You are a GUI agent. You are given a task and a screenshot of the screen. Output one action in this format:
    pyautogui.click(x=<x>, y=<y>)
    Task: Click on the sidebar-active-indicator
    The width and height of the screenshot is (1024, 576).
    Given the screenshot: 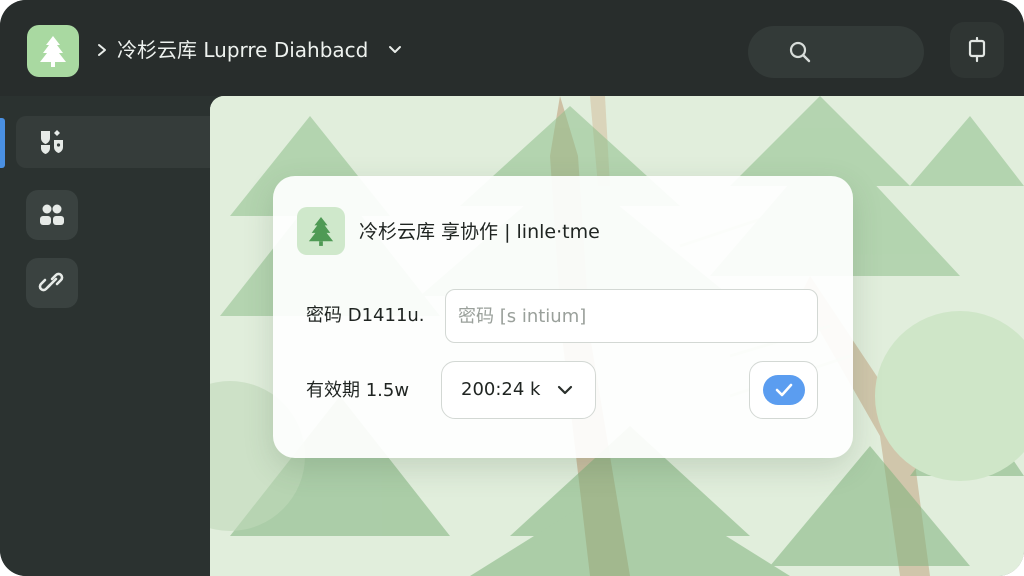 What is the action you would take?
    pyautogui.click(x=2, y=143)
    